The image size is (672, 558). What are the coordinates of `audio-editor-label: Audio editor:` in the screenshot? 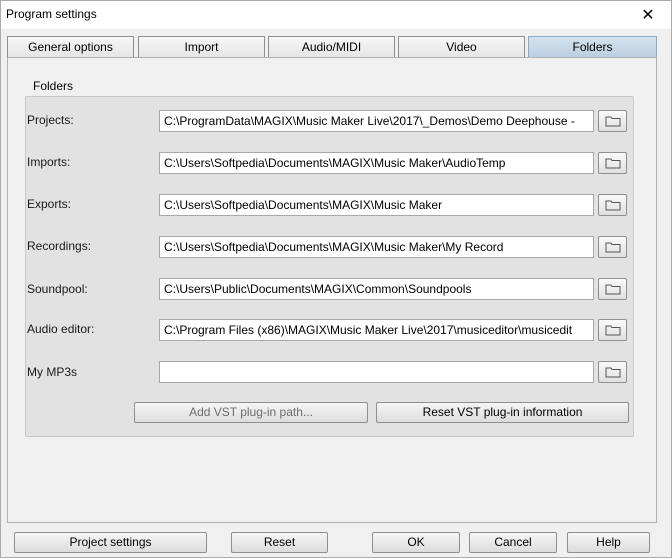 It's located at (61, 329).